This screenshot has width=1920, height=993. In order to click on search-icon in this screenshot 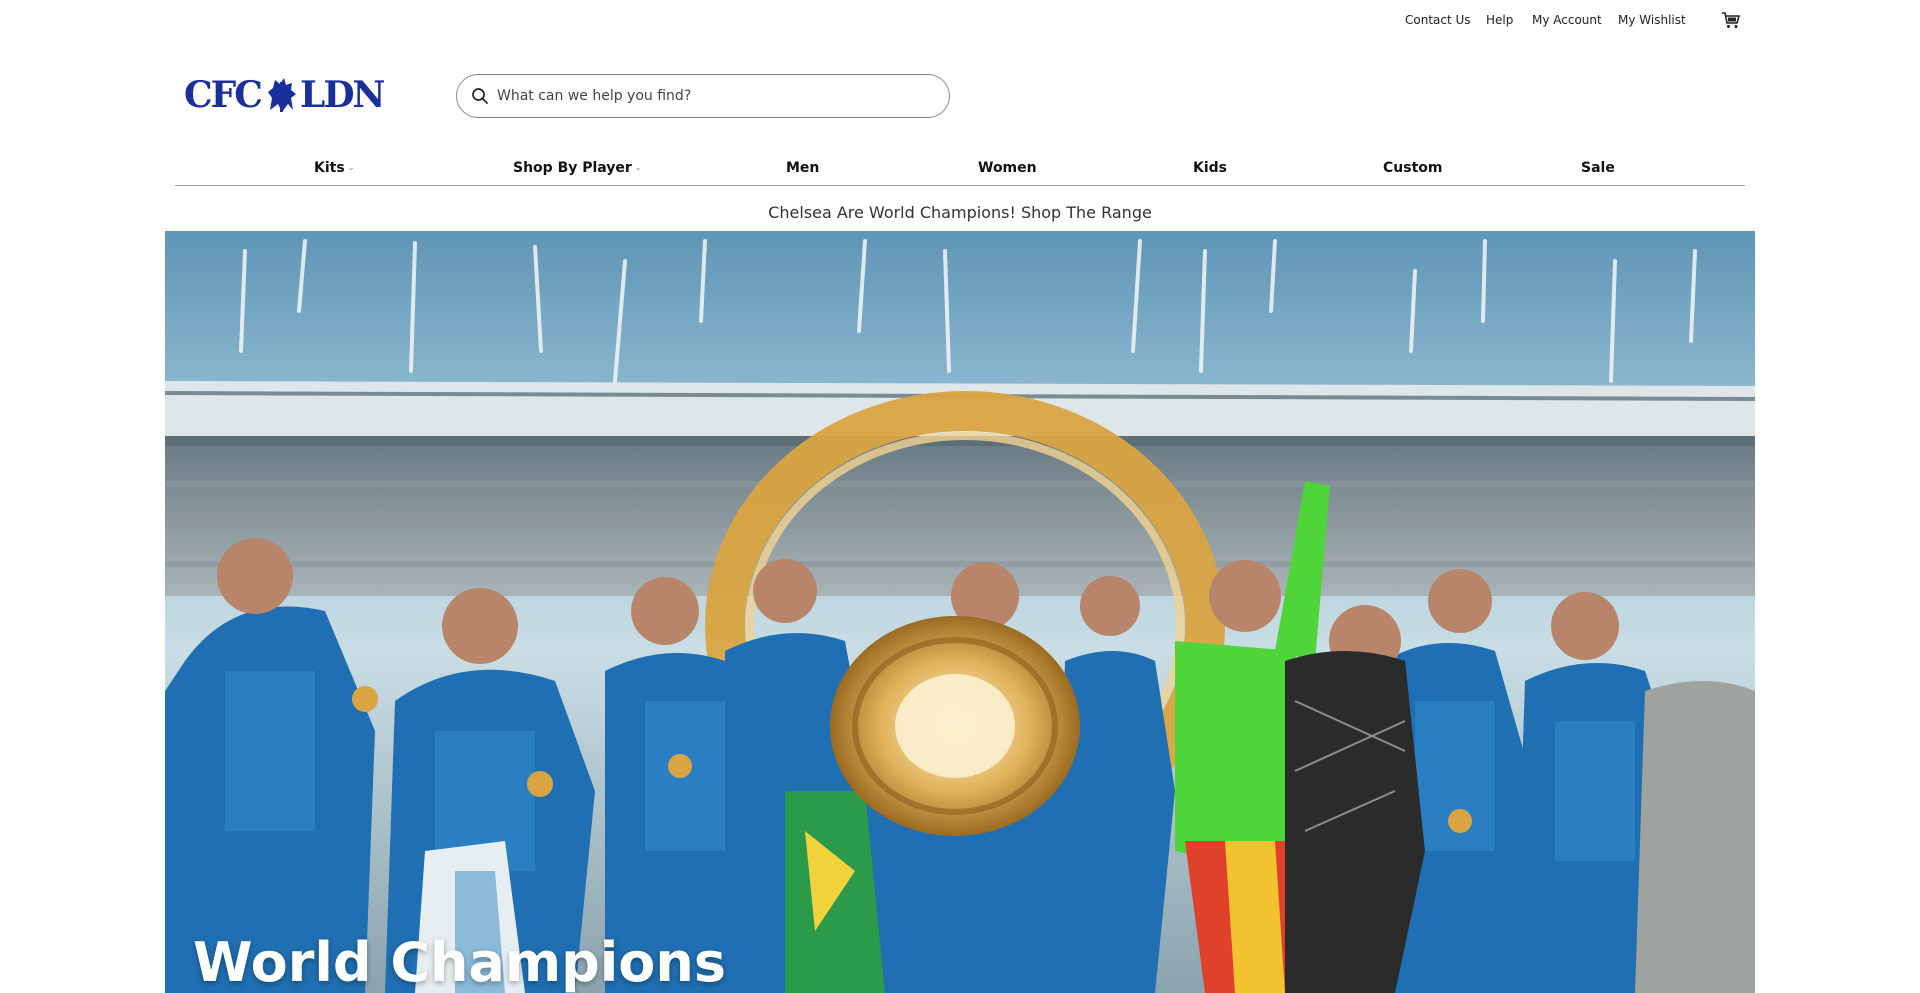, I will do `click(480, 96)`.